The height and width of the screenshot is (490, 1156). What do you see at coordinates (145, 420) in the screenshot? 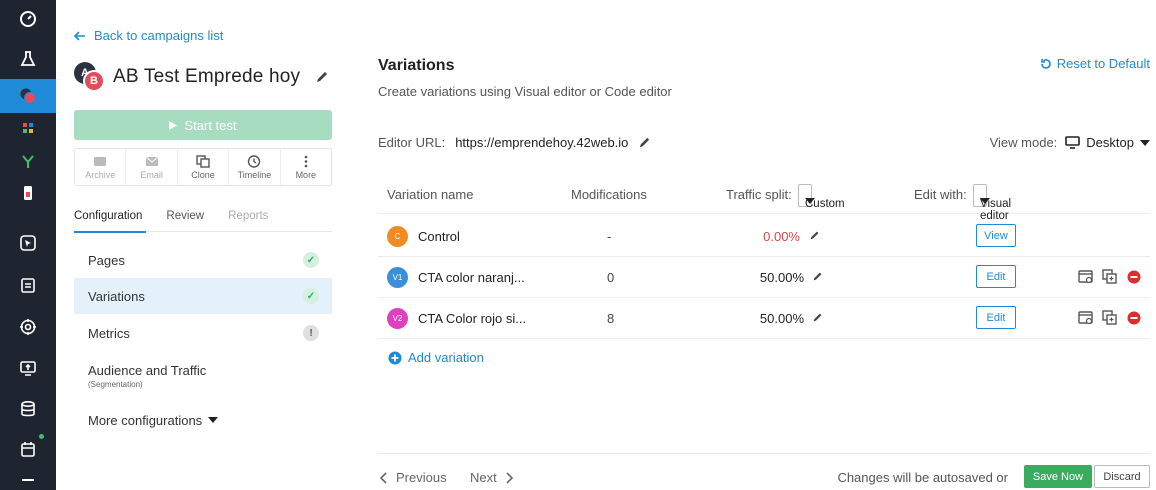
I see `sidebar-item-label: More configurations` at bounding box center [145, 420].